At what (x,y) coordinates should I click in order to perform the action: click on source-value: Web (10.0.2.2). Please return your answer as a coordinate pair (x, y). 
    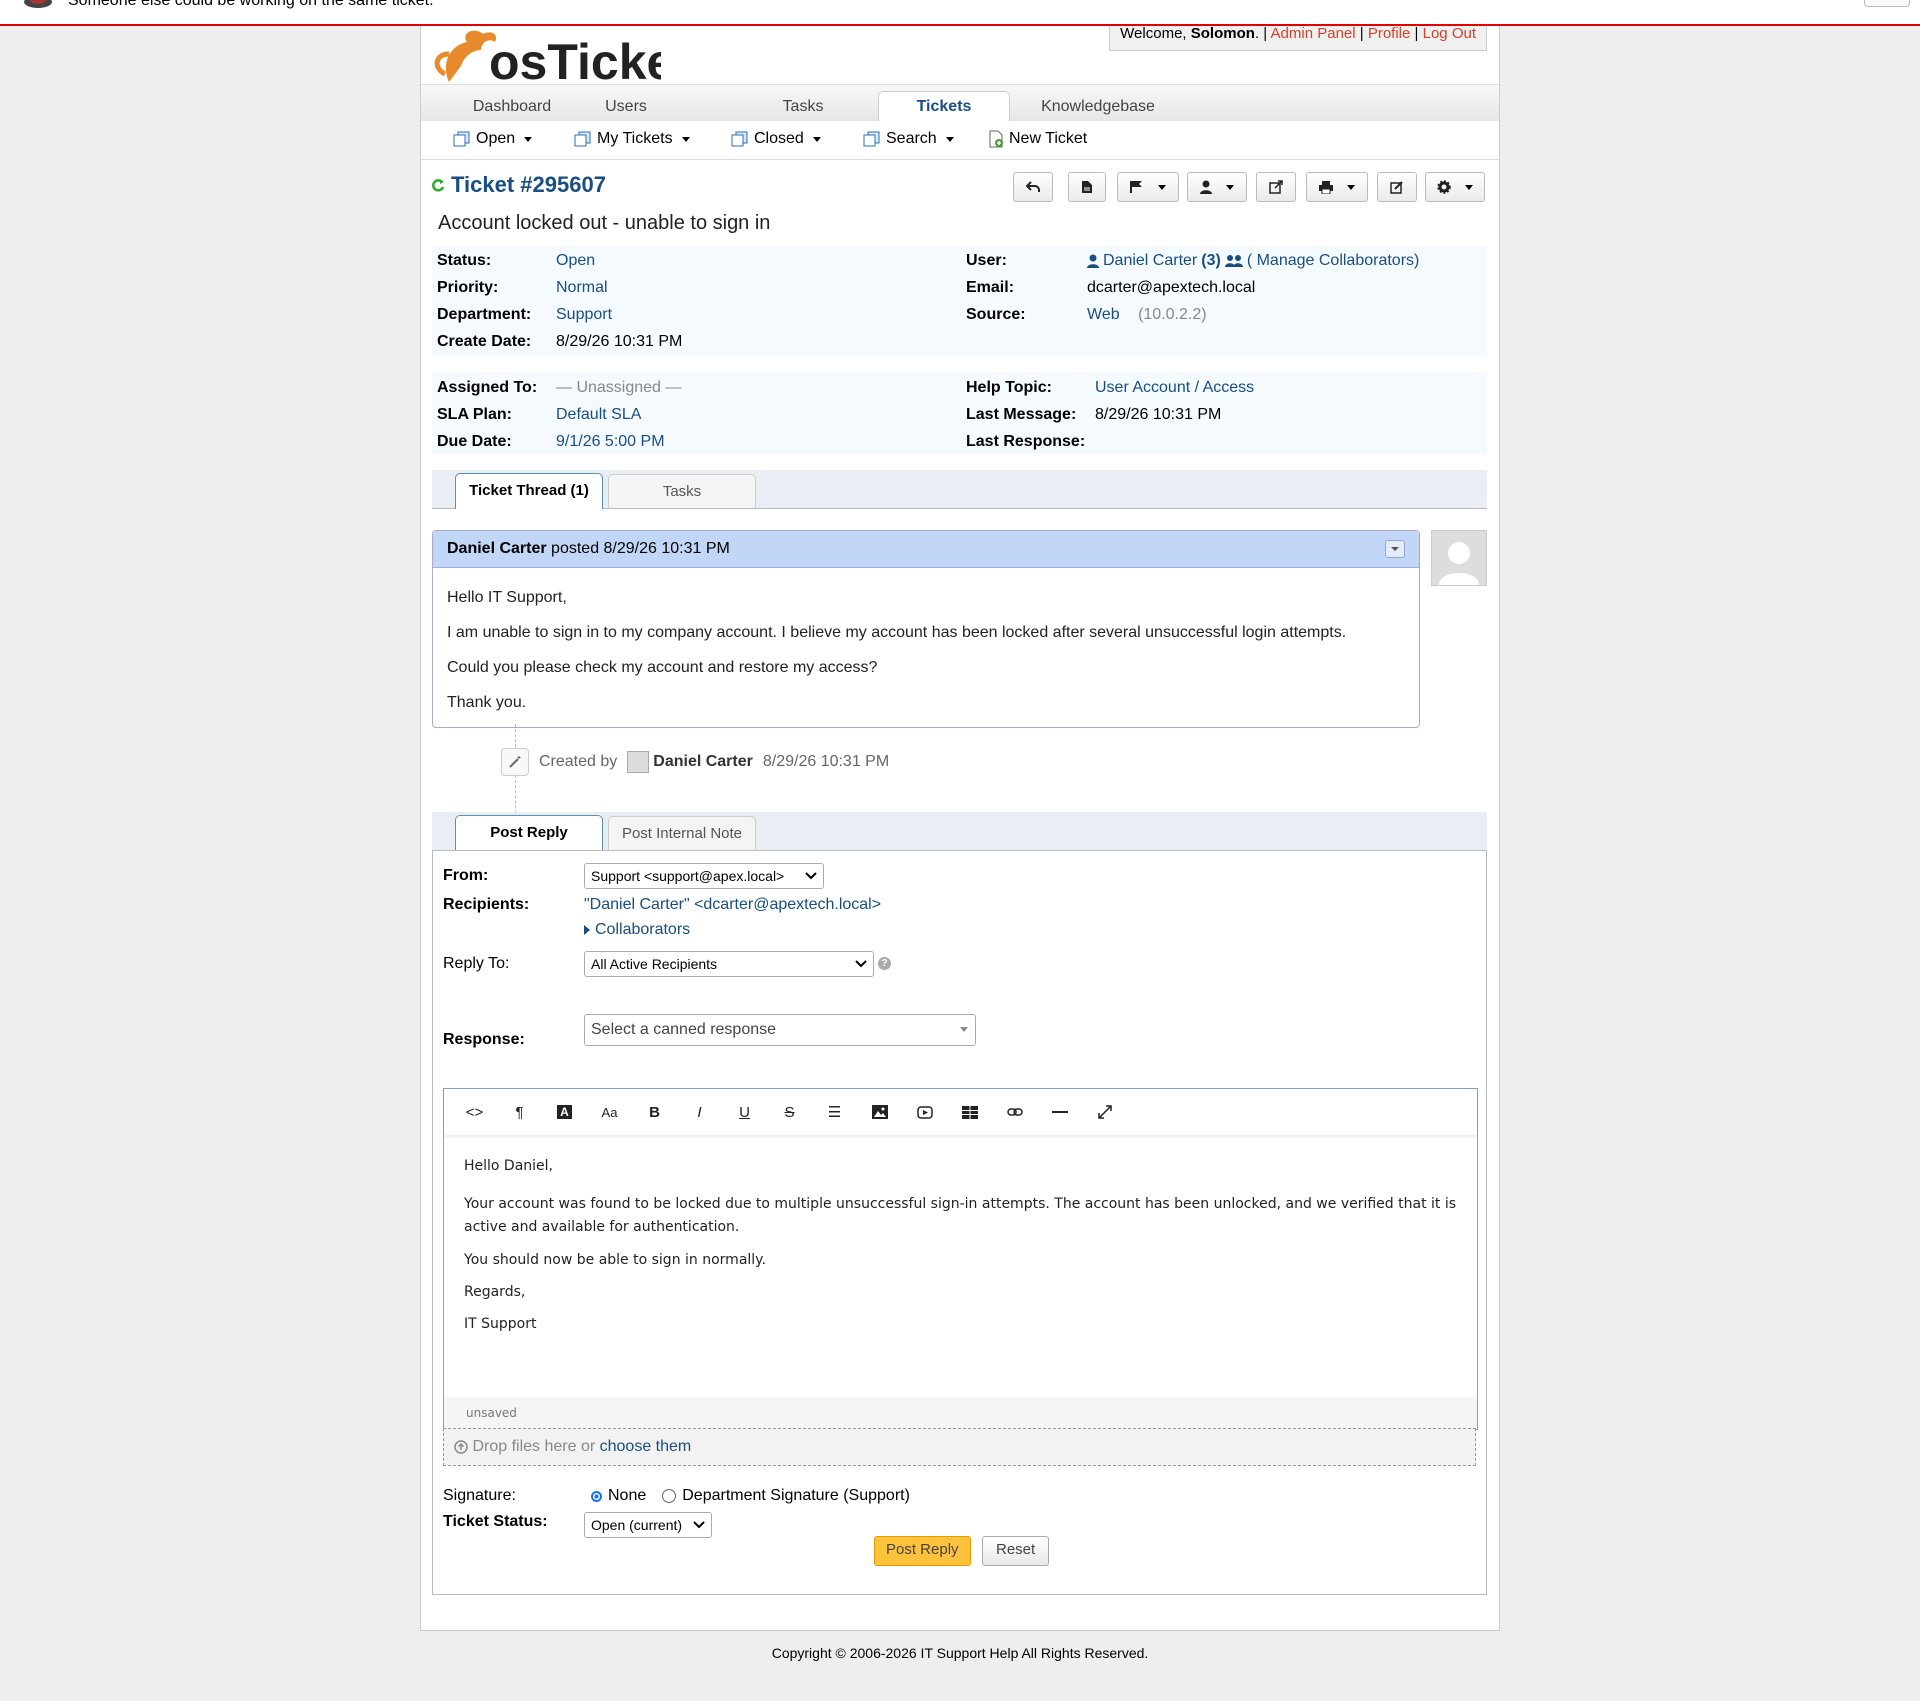
    Looking at the image, I should click on (1147, 315).